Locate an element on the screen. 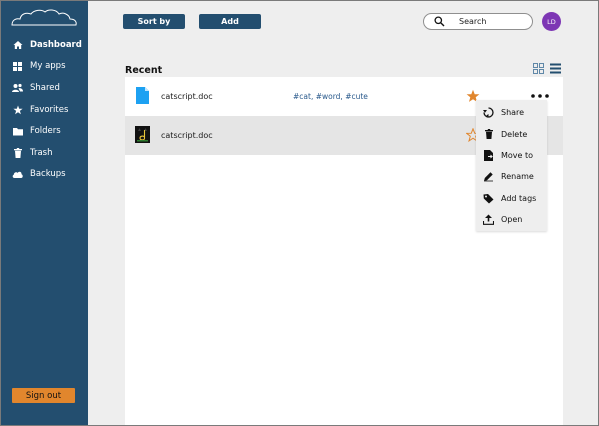  sidebar-item-trash: Trash is located at coordinates (44, 153).